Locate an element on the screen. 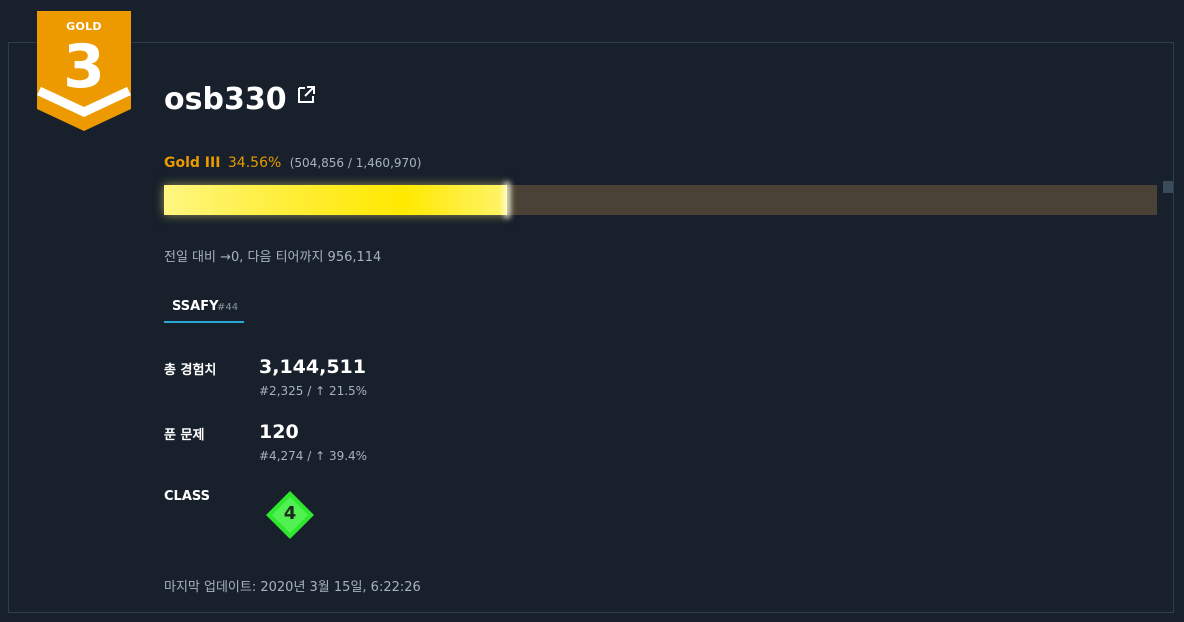 The height and width of the screenshot is (622, 1184). tier-exp-range: (504,856 / 1,460,970) is located at coordinates (355, 163).